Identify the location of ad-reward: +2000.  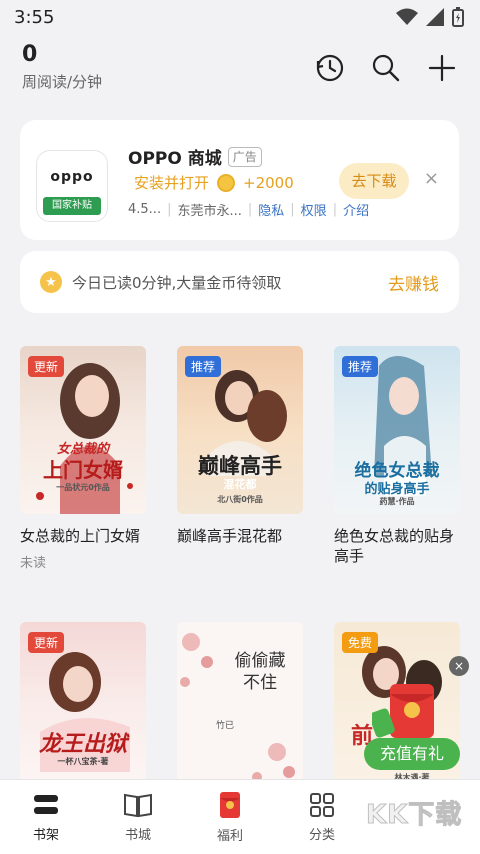
(268, 182).